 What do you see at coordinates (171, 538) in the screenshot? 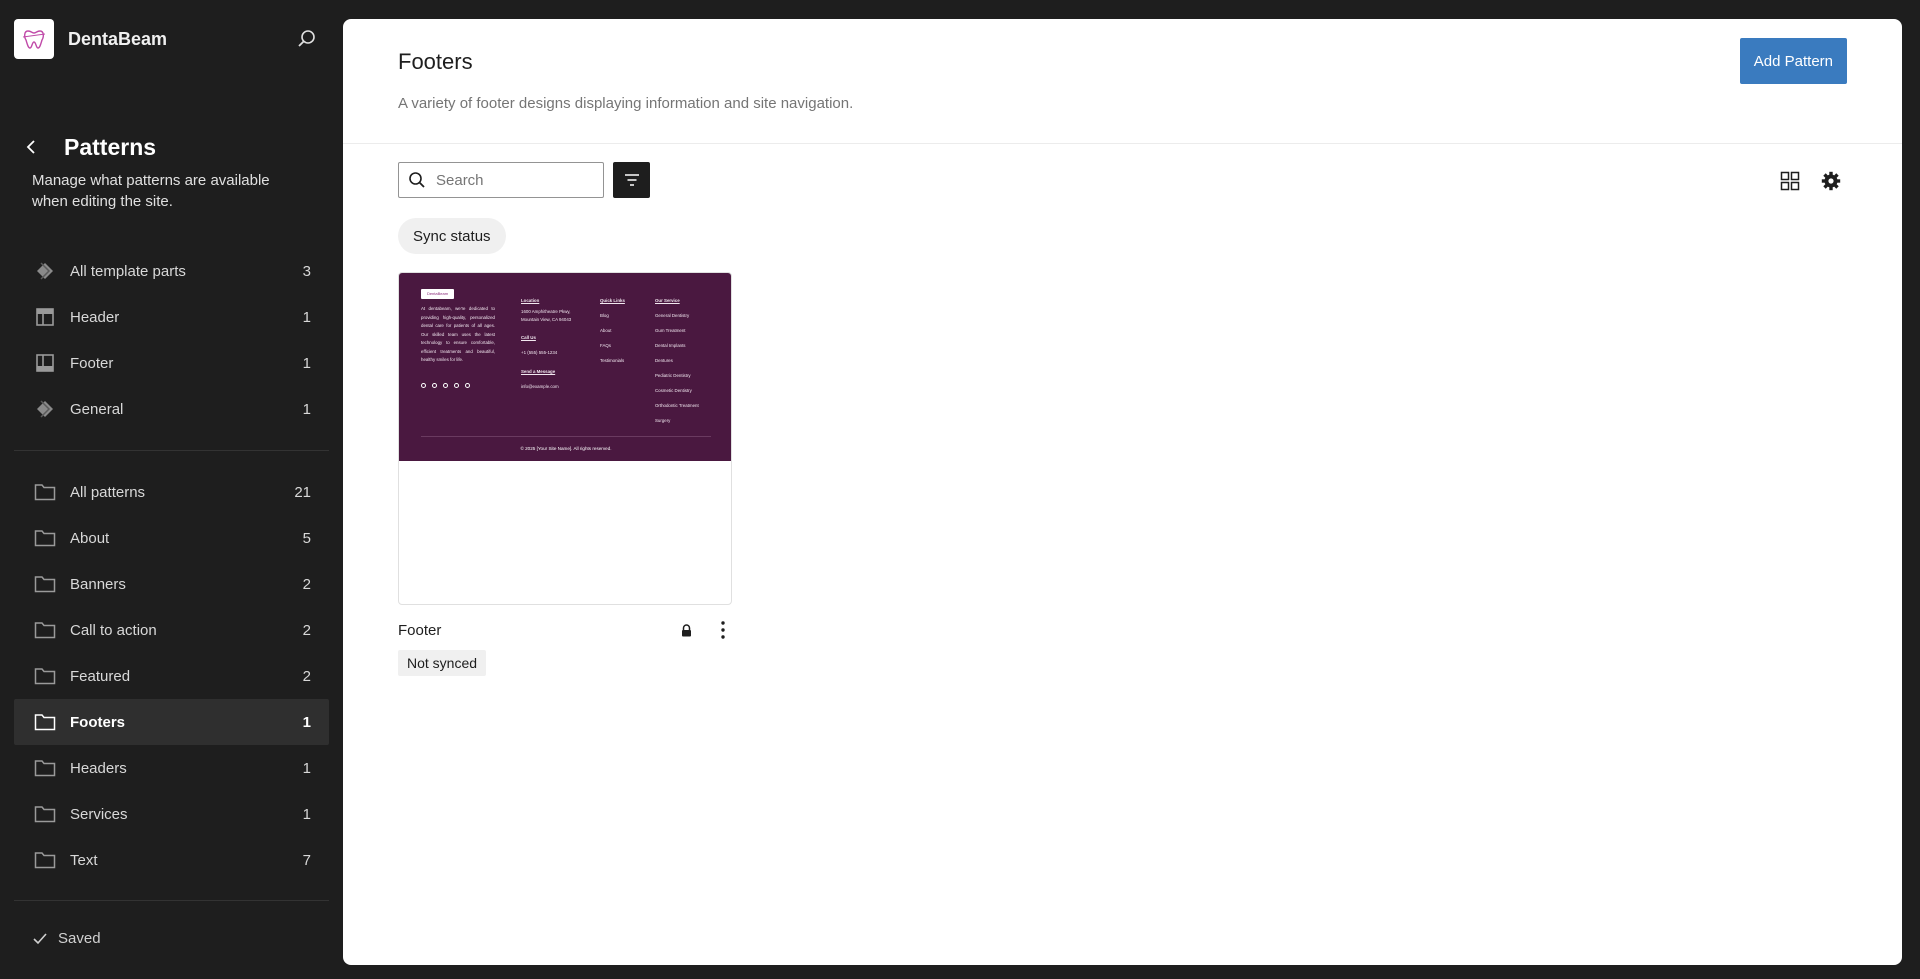
I see `sidebar-item-about: About 5` at bounding box center [171, 538].